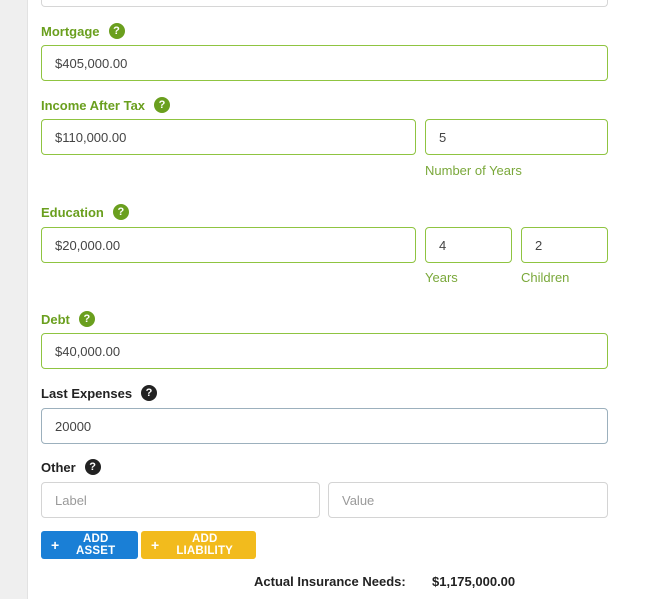 The width and height of the screenshot is (670, 599). Describe the element at coordinates (324, 3) in the screenshot. I see `previous-input-edge` at that location.